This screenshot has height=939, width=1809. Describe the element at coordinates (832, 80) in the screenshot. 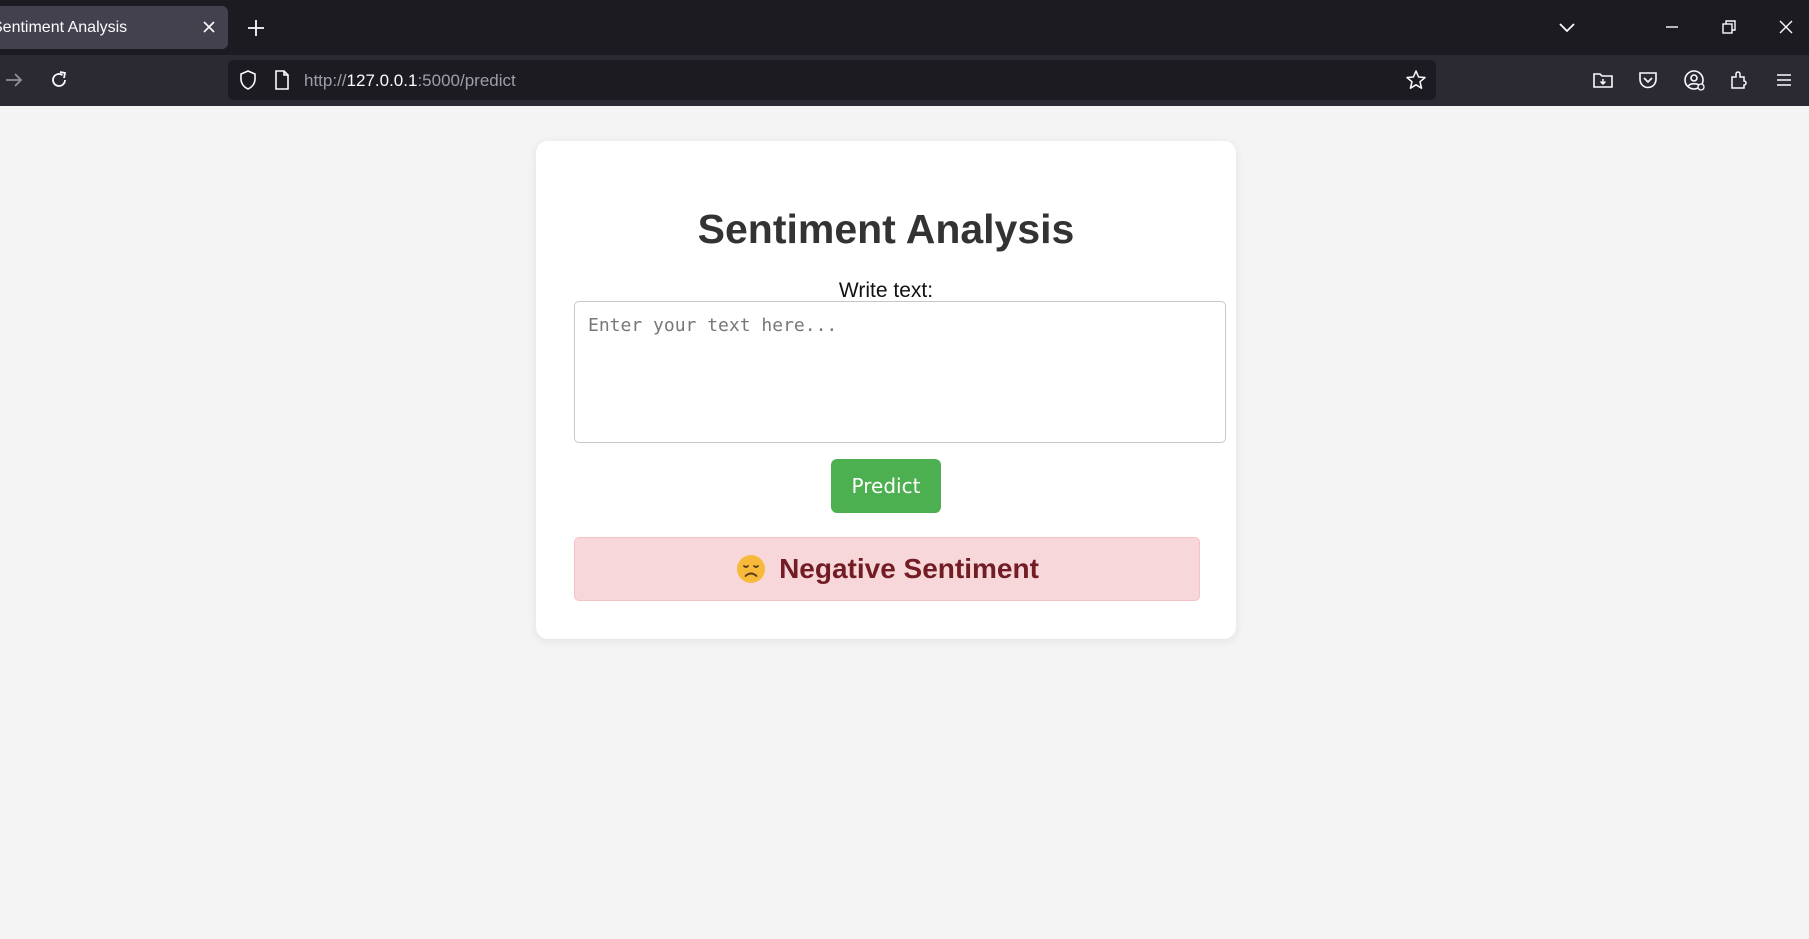

I see `address-bar: http://127.0.0.1:5000/predict` at that location.